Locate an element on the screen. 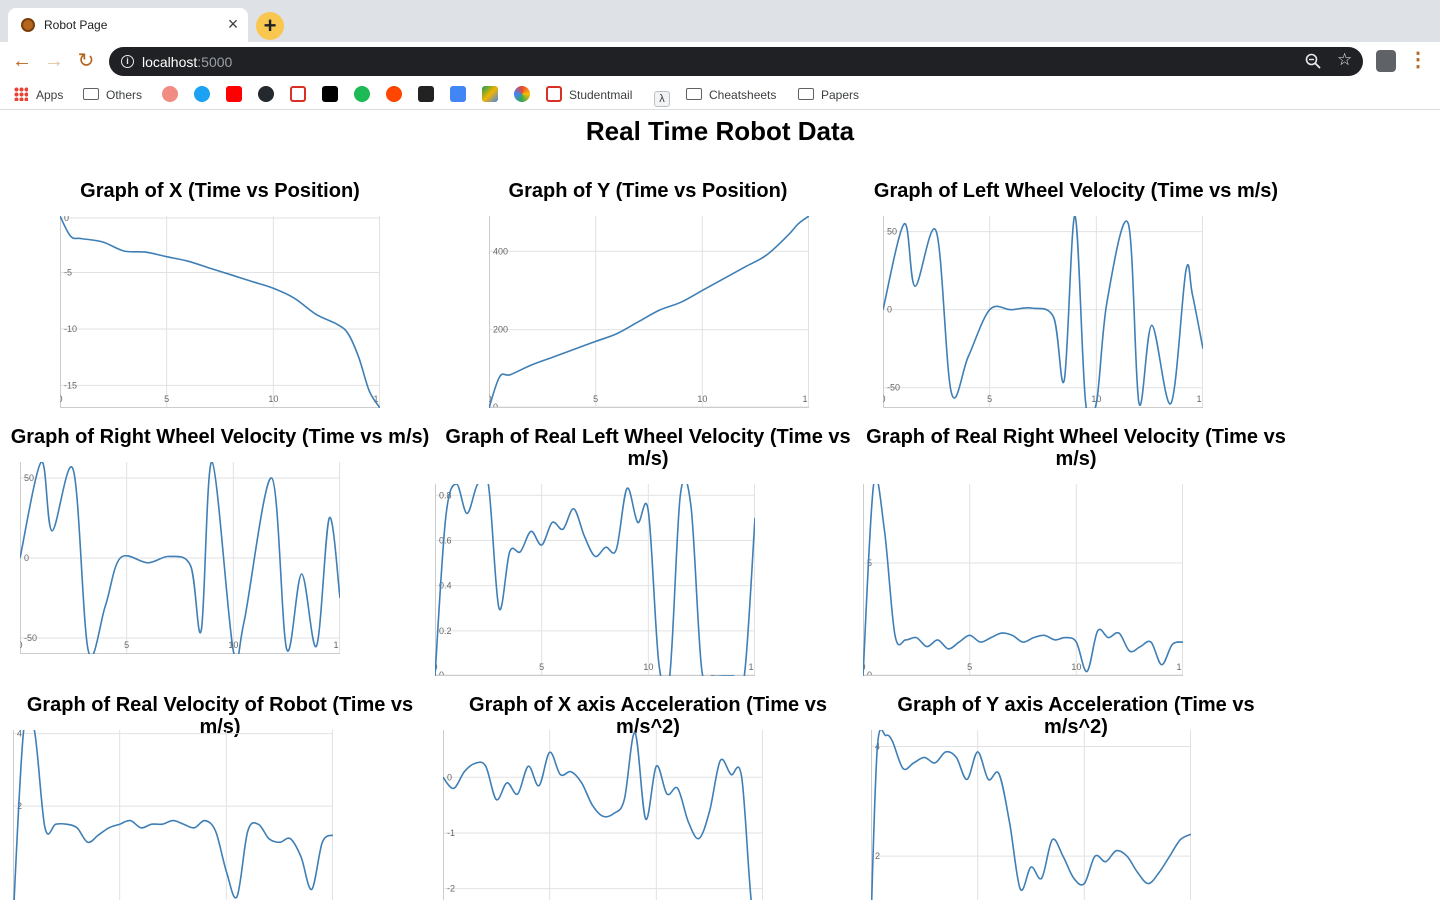 The width and height of the screenshot is (1440, 900). chart-svg: 5005101 is located at coordinates (1023, 580).